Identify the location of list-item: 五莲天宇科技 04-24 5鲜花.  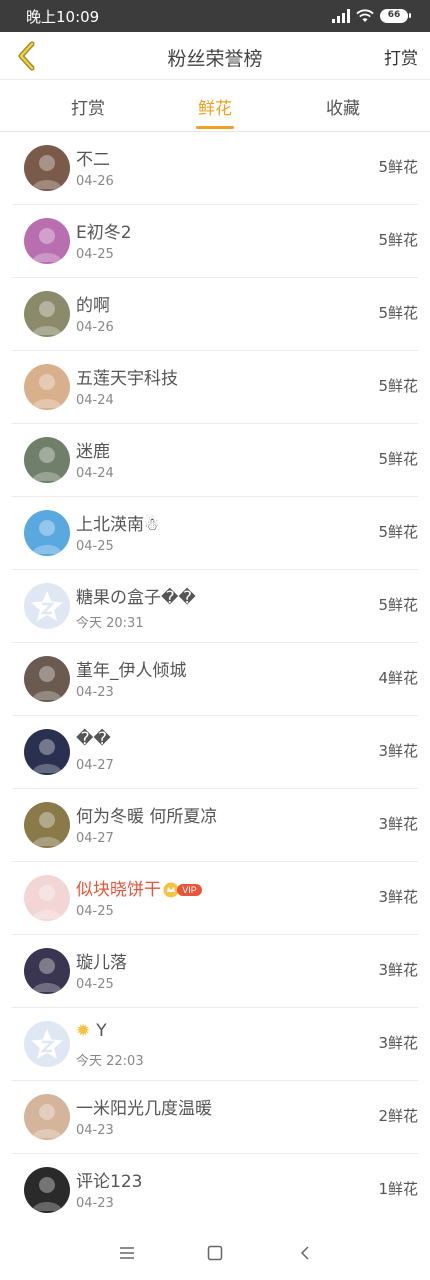
(215, 387).